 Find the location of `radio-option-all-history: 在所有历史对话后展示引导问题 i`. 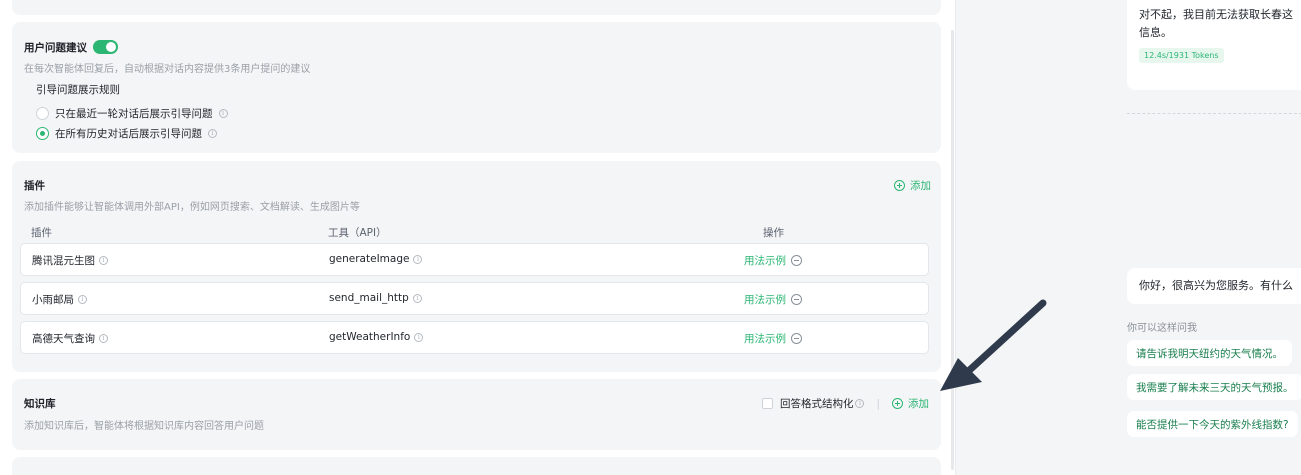

radio-option-all-history: 在所有历史对话后展示引导问题 i is located at coordinates (126, 133).